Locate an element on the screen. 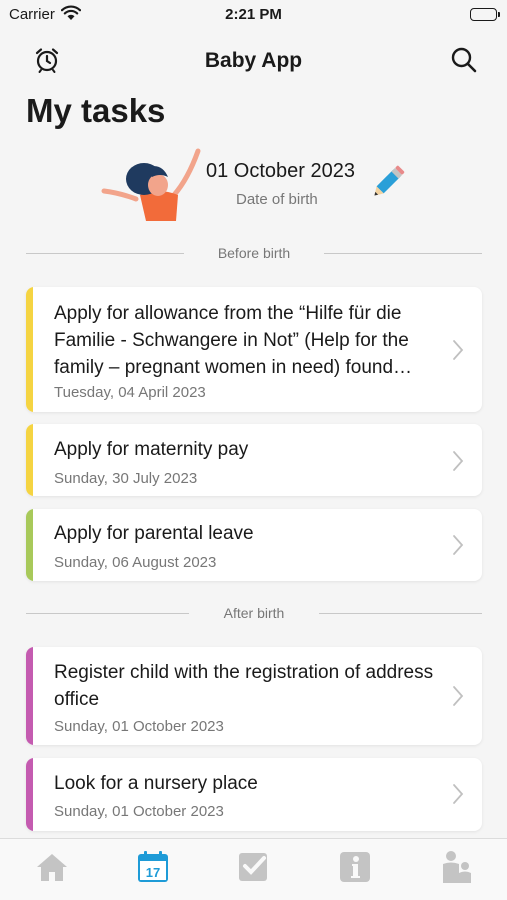  birth-date: 01 October 2023 is located at coordinates (280, 171).